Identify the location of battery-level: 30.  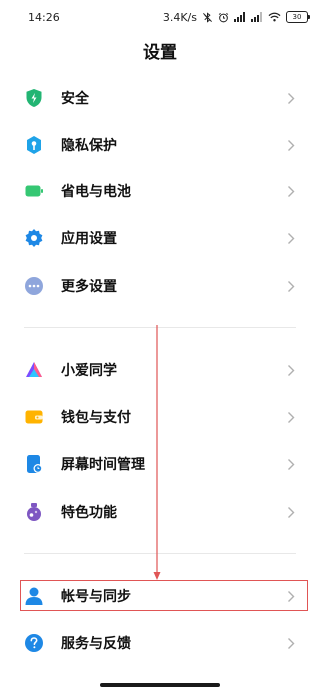
(297, 16).